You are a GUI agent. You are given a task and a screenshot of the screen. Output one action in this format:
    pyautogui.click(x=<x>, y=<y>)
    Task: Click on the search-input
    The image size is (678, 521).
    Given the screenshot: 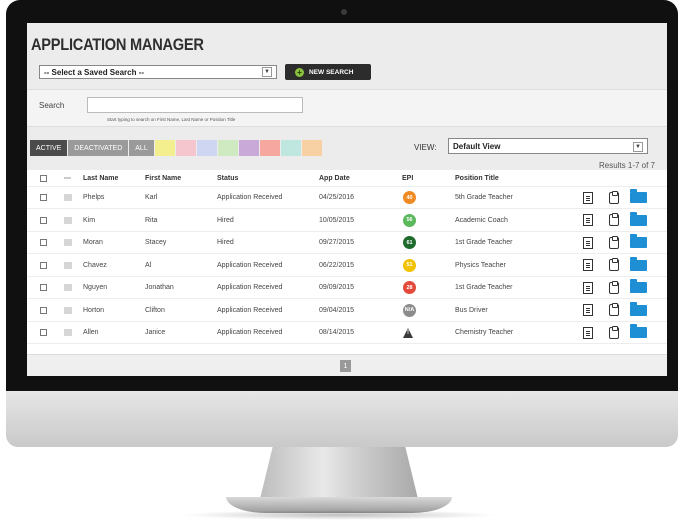 What is the action you would take?
    pyautogui.click(x=195, y=105)
    